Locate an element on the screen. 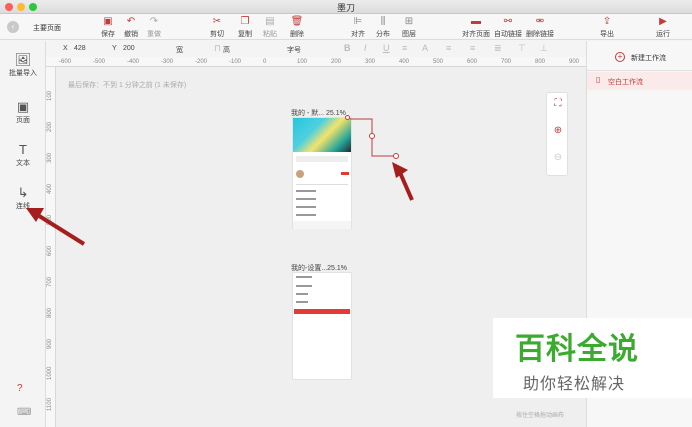 The height and width of the screenshot is (427, 692). annotation-arrow is located at coordinates (60, 229).